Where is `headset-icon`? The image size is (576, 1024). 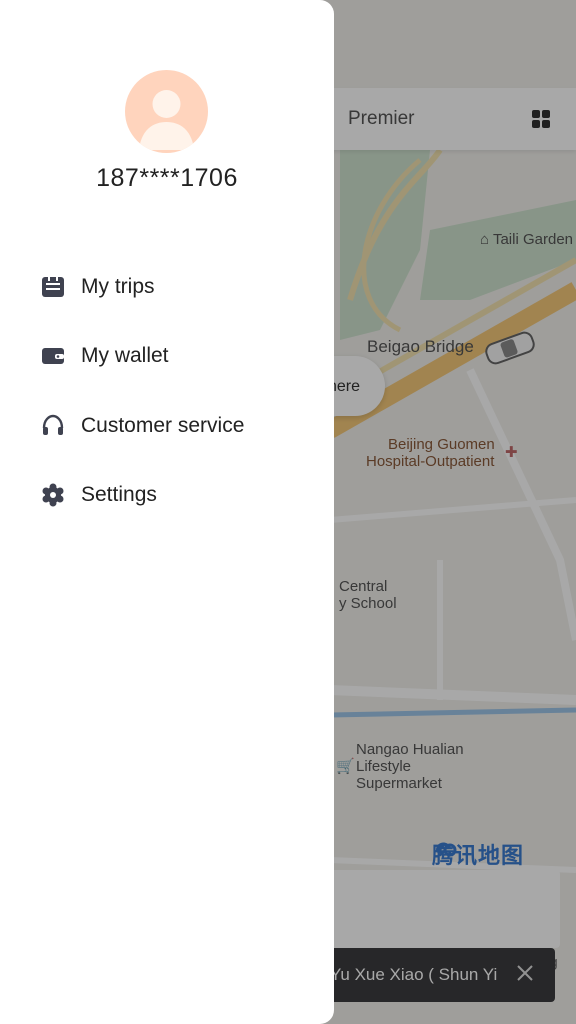
headset-icon is located at coordinates (53, 426).